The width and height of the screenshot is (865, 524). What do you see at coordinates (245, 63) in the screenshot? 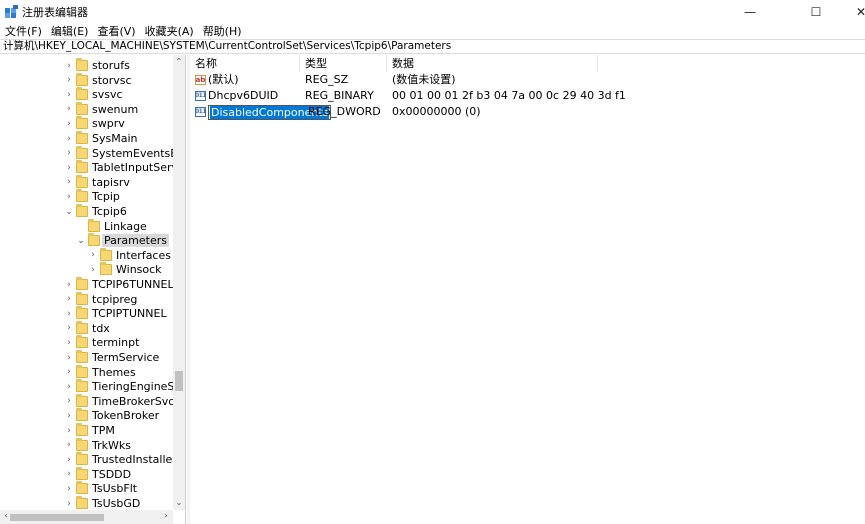
I see `column-header-name: 名称` at bounding box center [245, 63].